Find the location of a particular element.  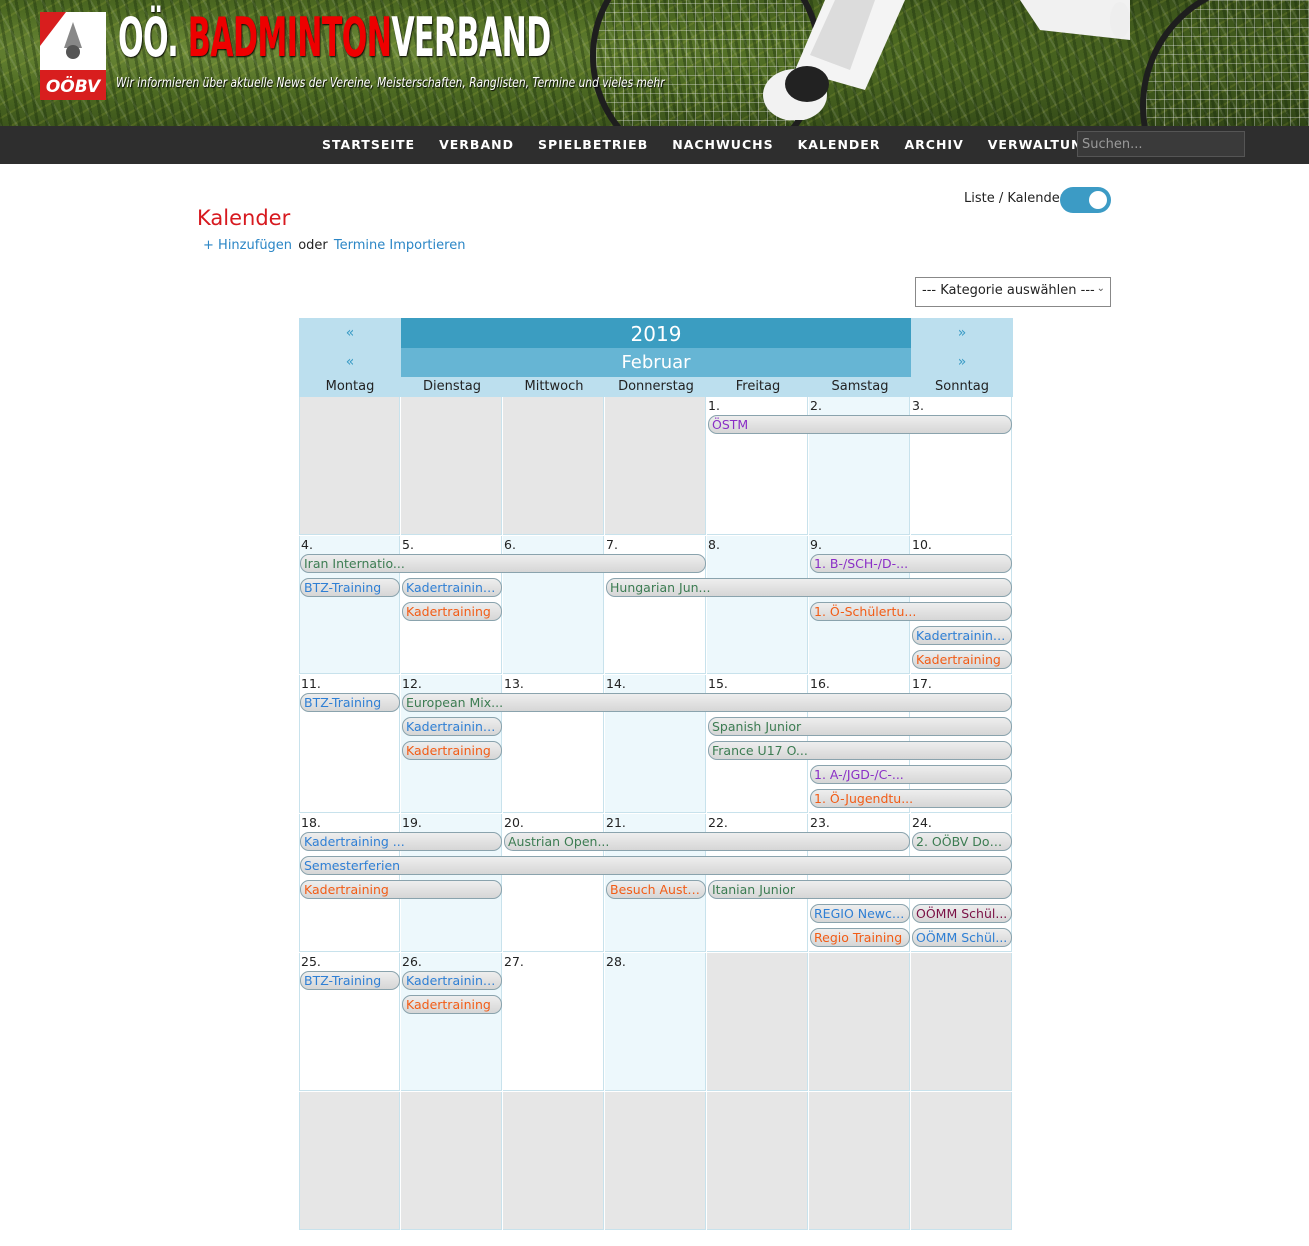

nav-item-nachwuchs: Nachwuchs is located at coordinates (722, 145).